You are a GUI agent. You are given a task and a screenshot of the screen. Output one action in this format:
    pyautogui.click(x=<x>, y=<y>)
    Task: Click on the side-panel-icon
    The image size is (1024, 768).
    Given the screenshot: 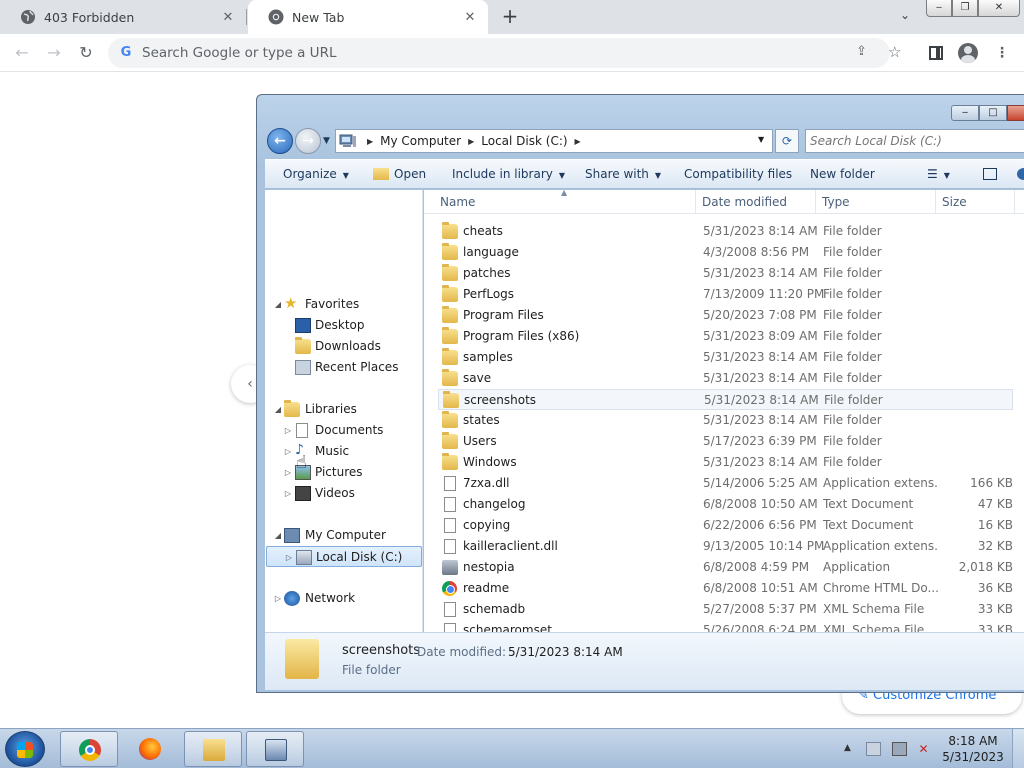 What is the action you would take?
    pyautogui.click(x=936, y=53)
    